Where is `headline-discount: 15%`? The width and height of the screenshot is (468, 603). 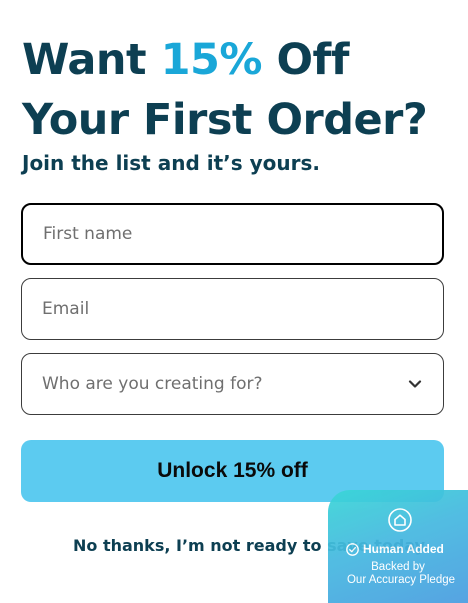
headline-discount: 15% is located at coordinates (211, 60).